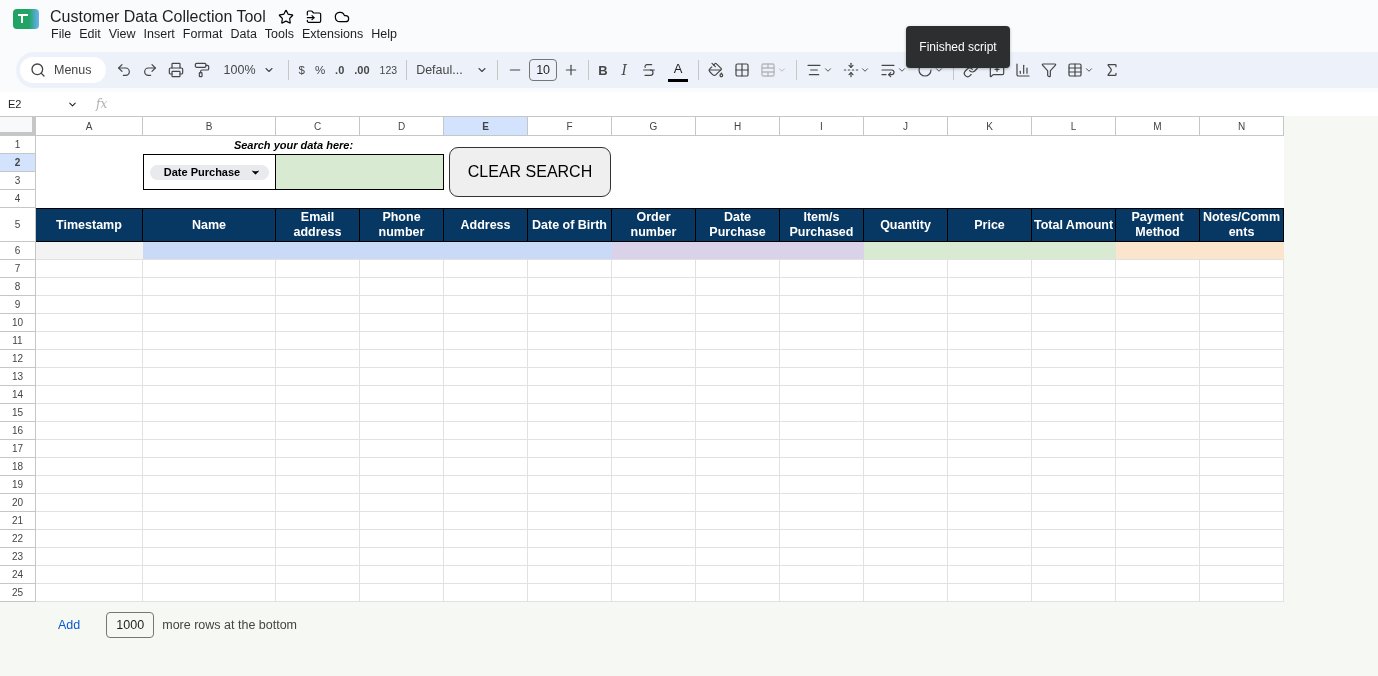 The height and width of the screenshot is (676, 1378). What do you see at coordinates (1242, 126) in the screenshot?
I see `column-header: N` at bounding box center [1242, 126].